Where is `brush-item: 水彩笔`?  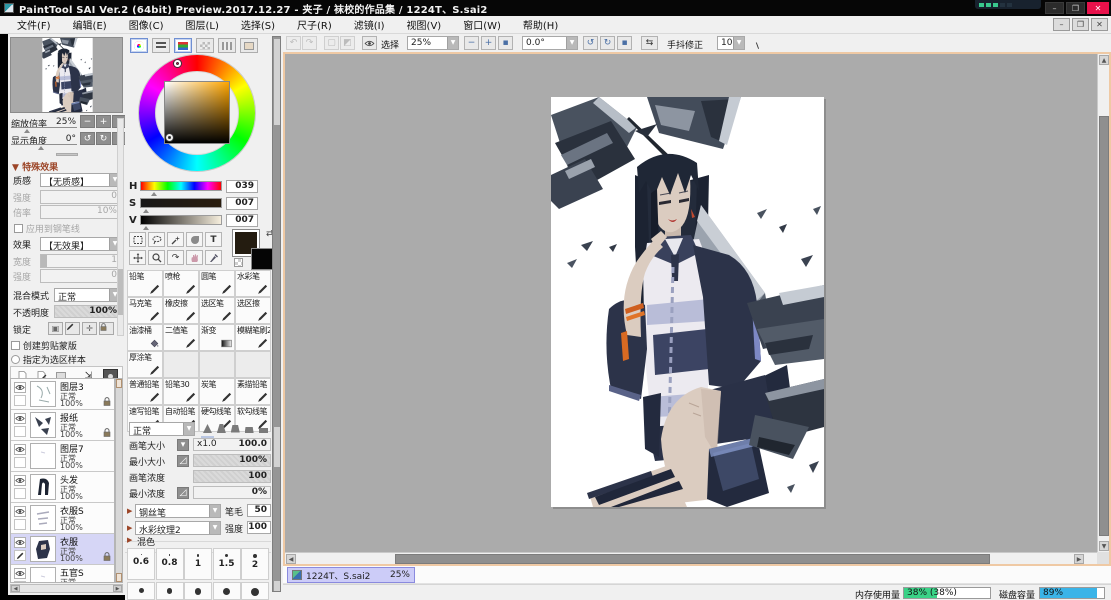
brush-item: 水彩笔 is located at coordinates (253, 283).